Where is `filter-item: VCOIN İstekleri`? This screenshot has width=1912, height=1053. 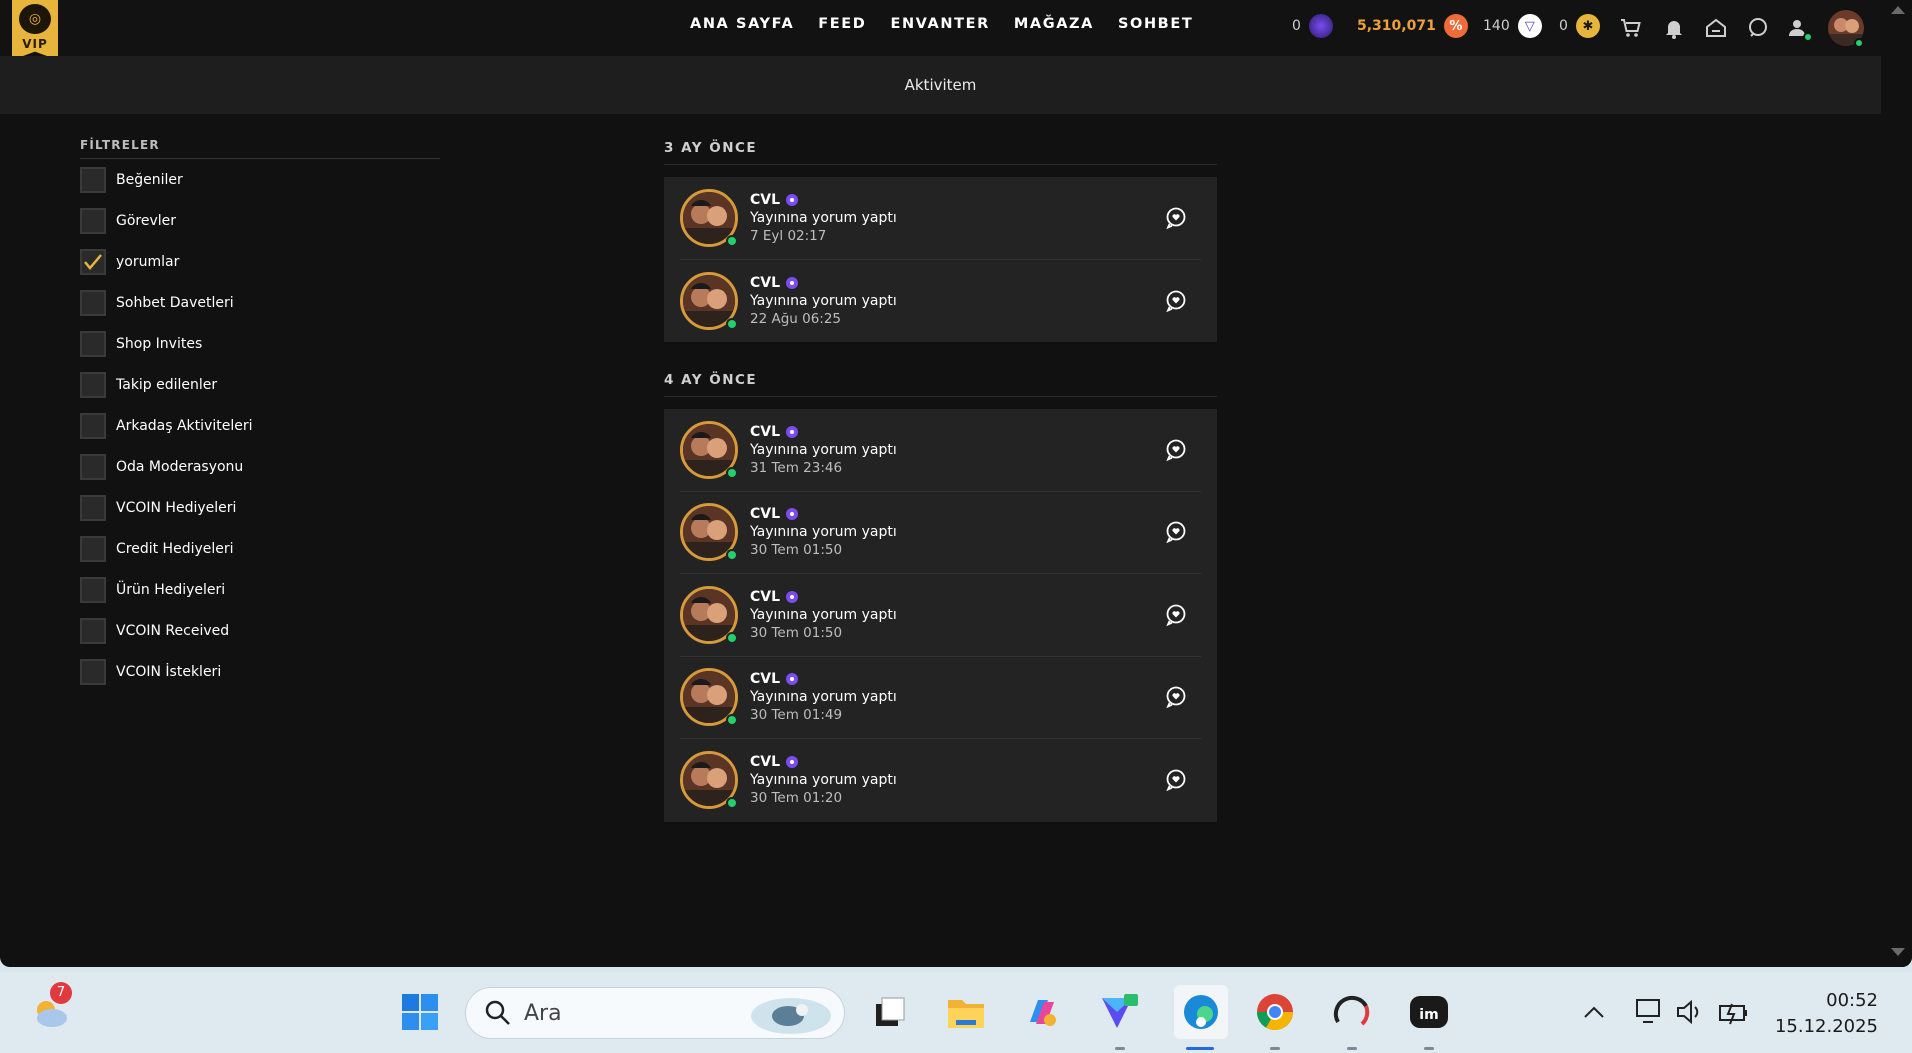
filter-item: VCOIN İstekleri is located at coordinates (260, 671).